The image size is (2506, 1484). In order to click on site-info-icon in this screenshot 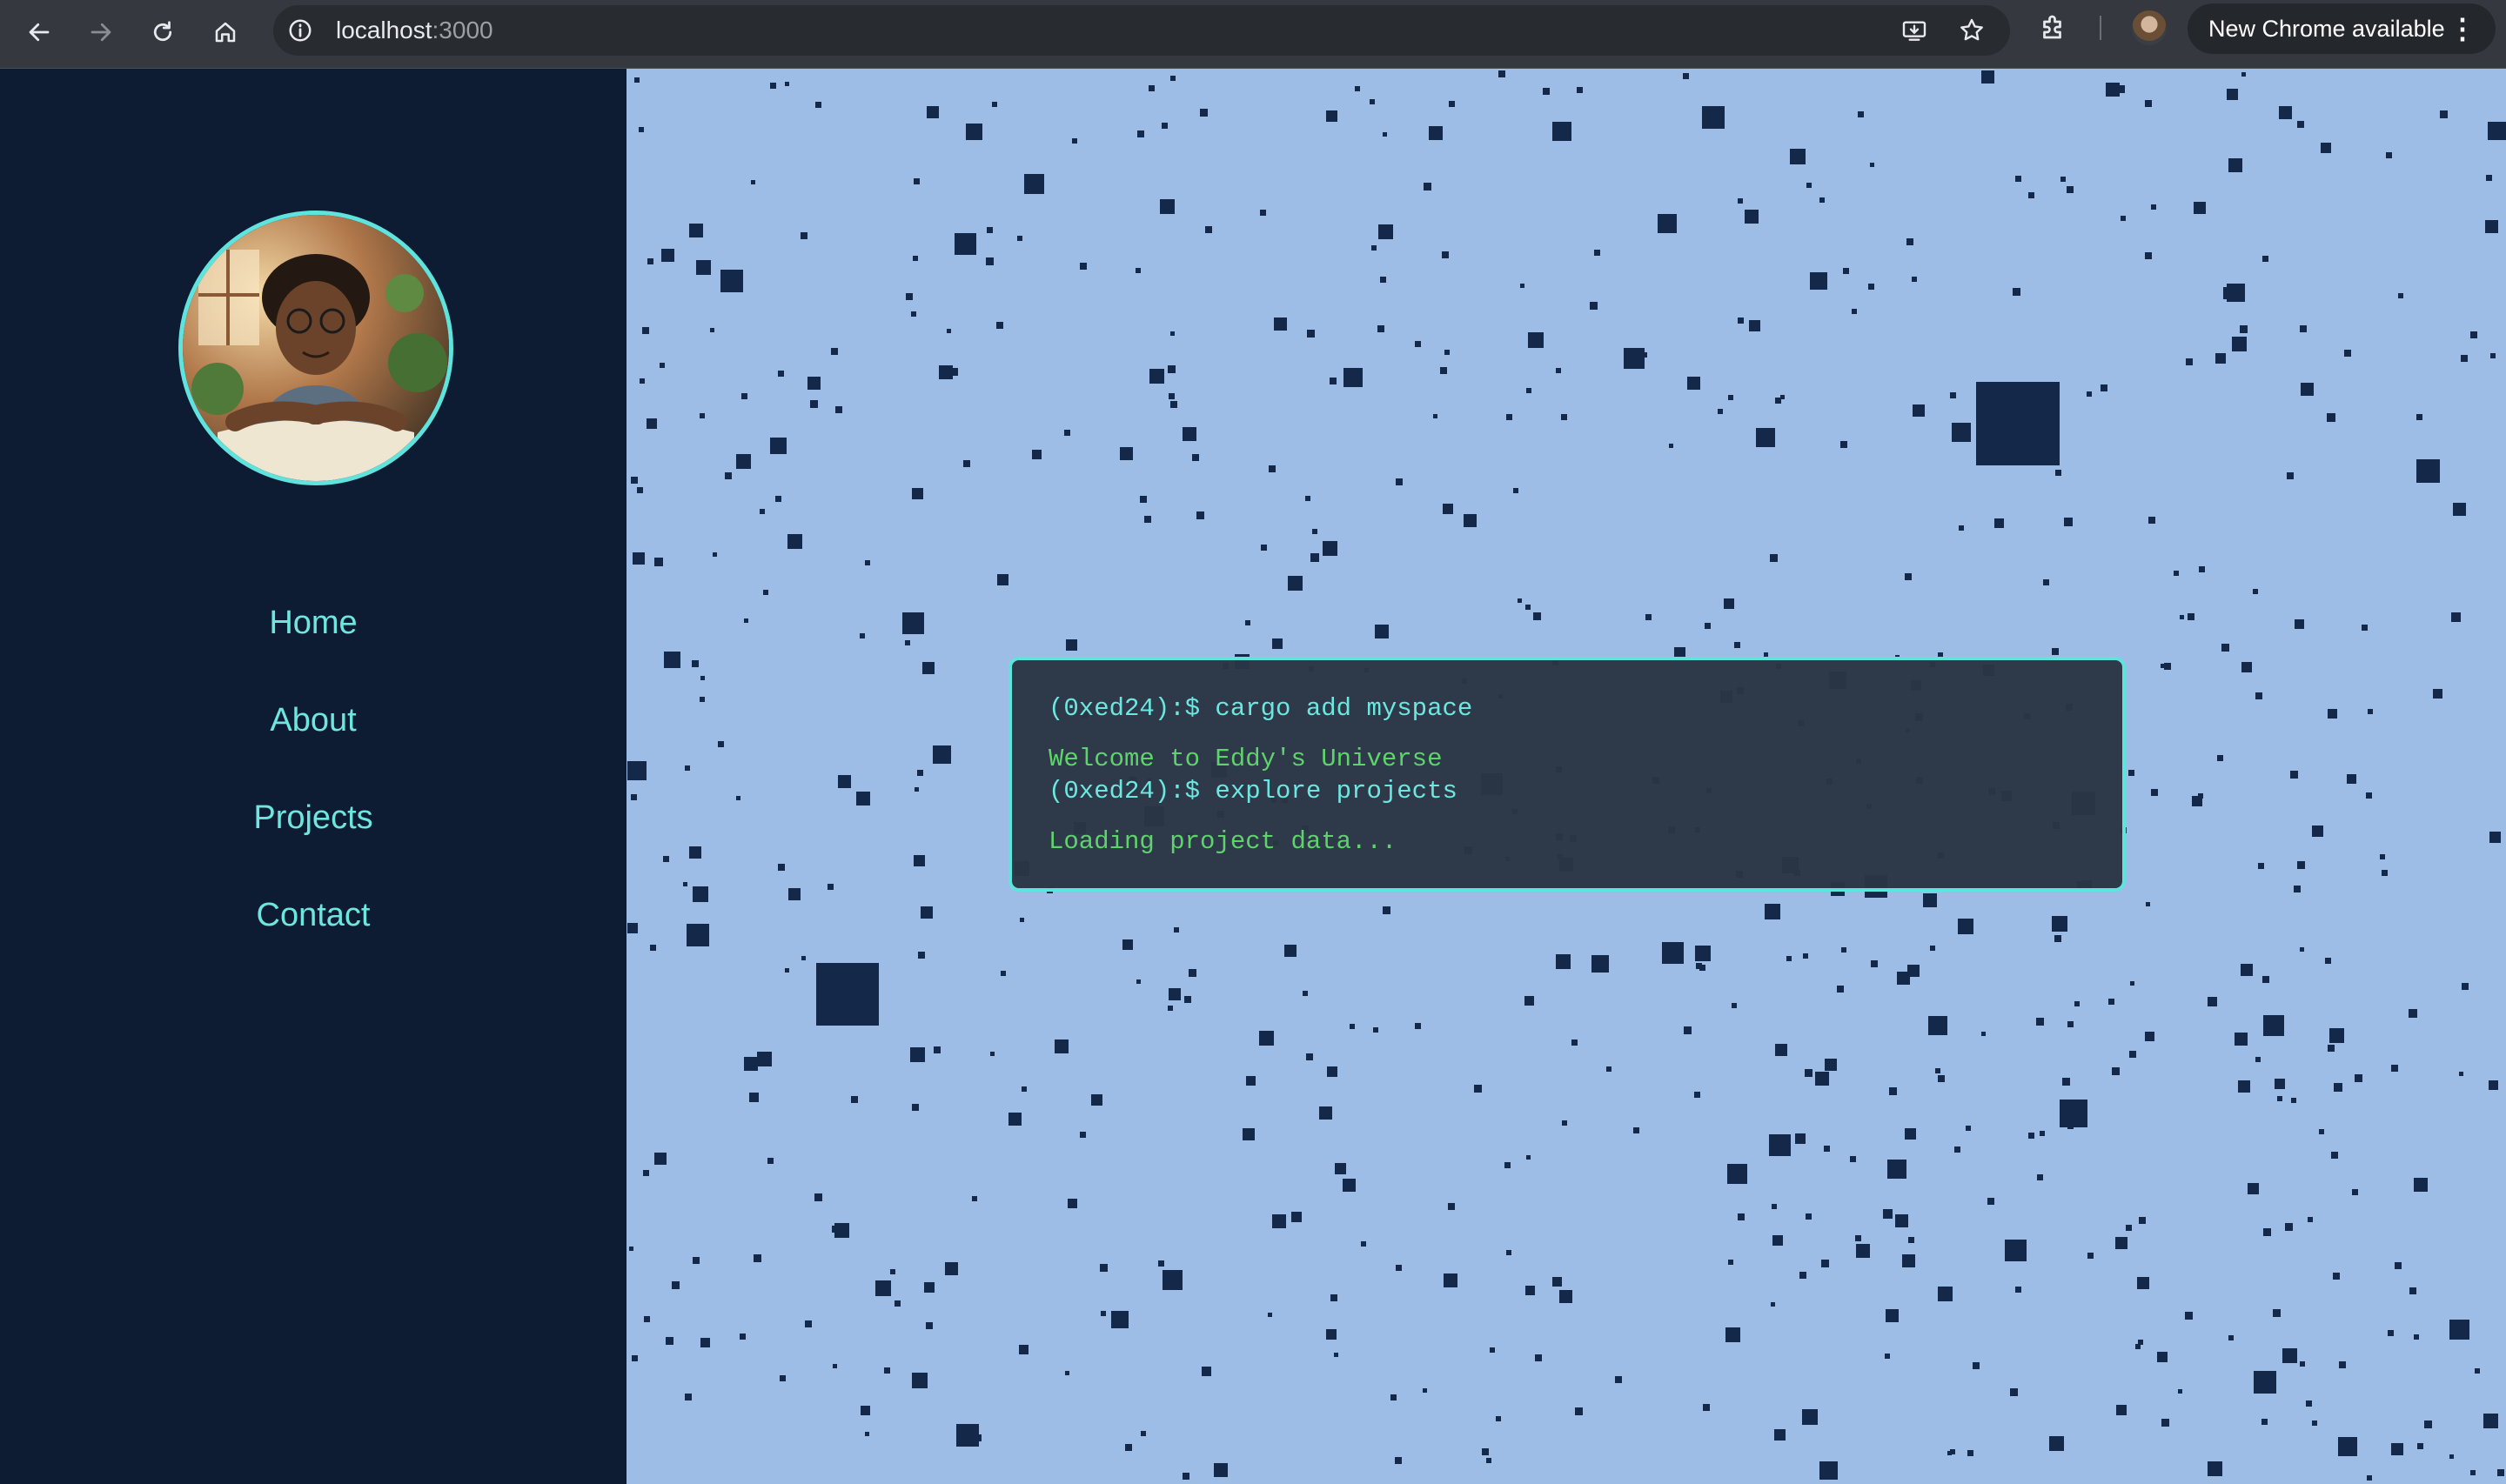, I will do `click(300, 30)`.